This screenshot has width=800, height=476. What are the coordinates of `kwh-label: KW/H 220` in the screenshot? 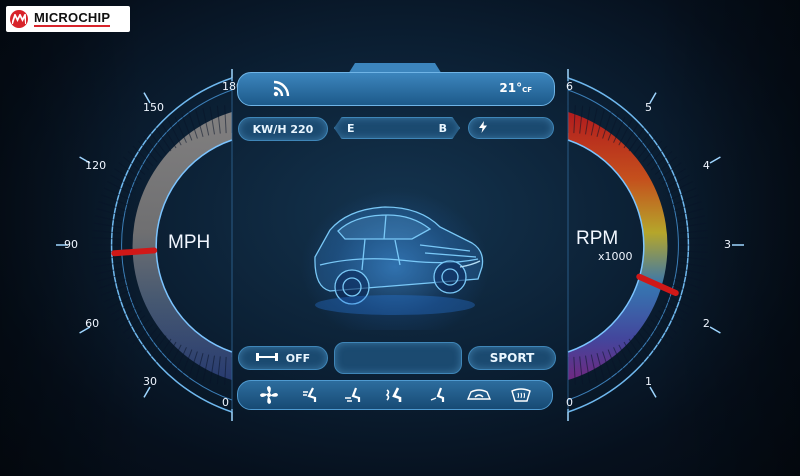 It's located at (283, 129).